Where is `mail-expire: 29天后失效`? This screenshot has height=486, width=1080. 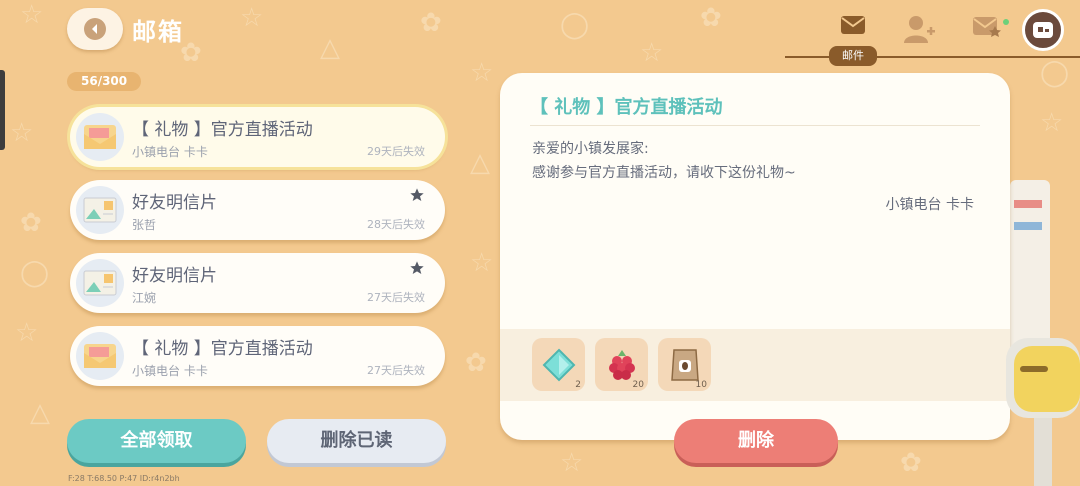
mail-expire: 29天后失效 is located at coordinates (396, 151).